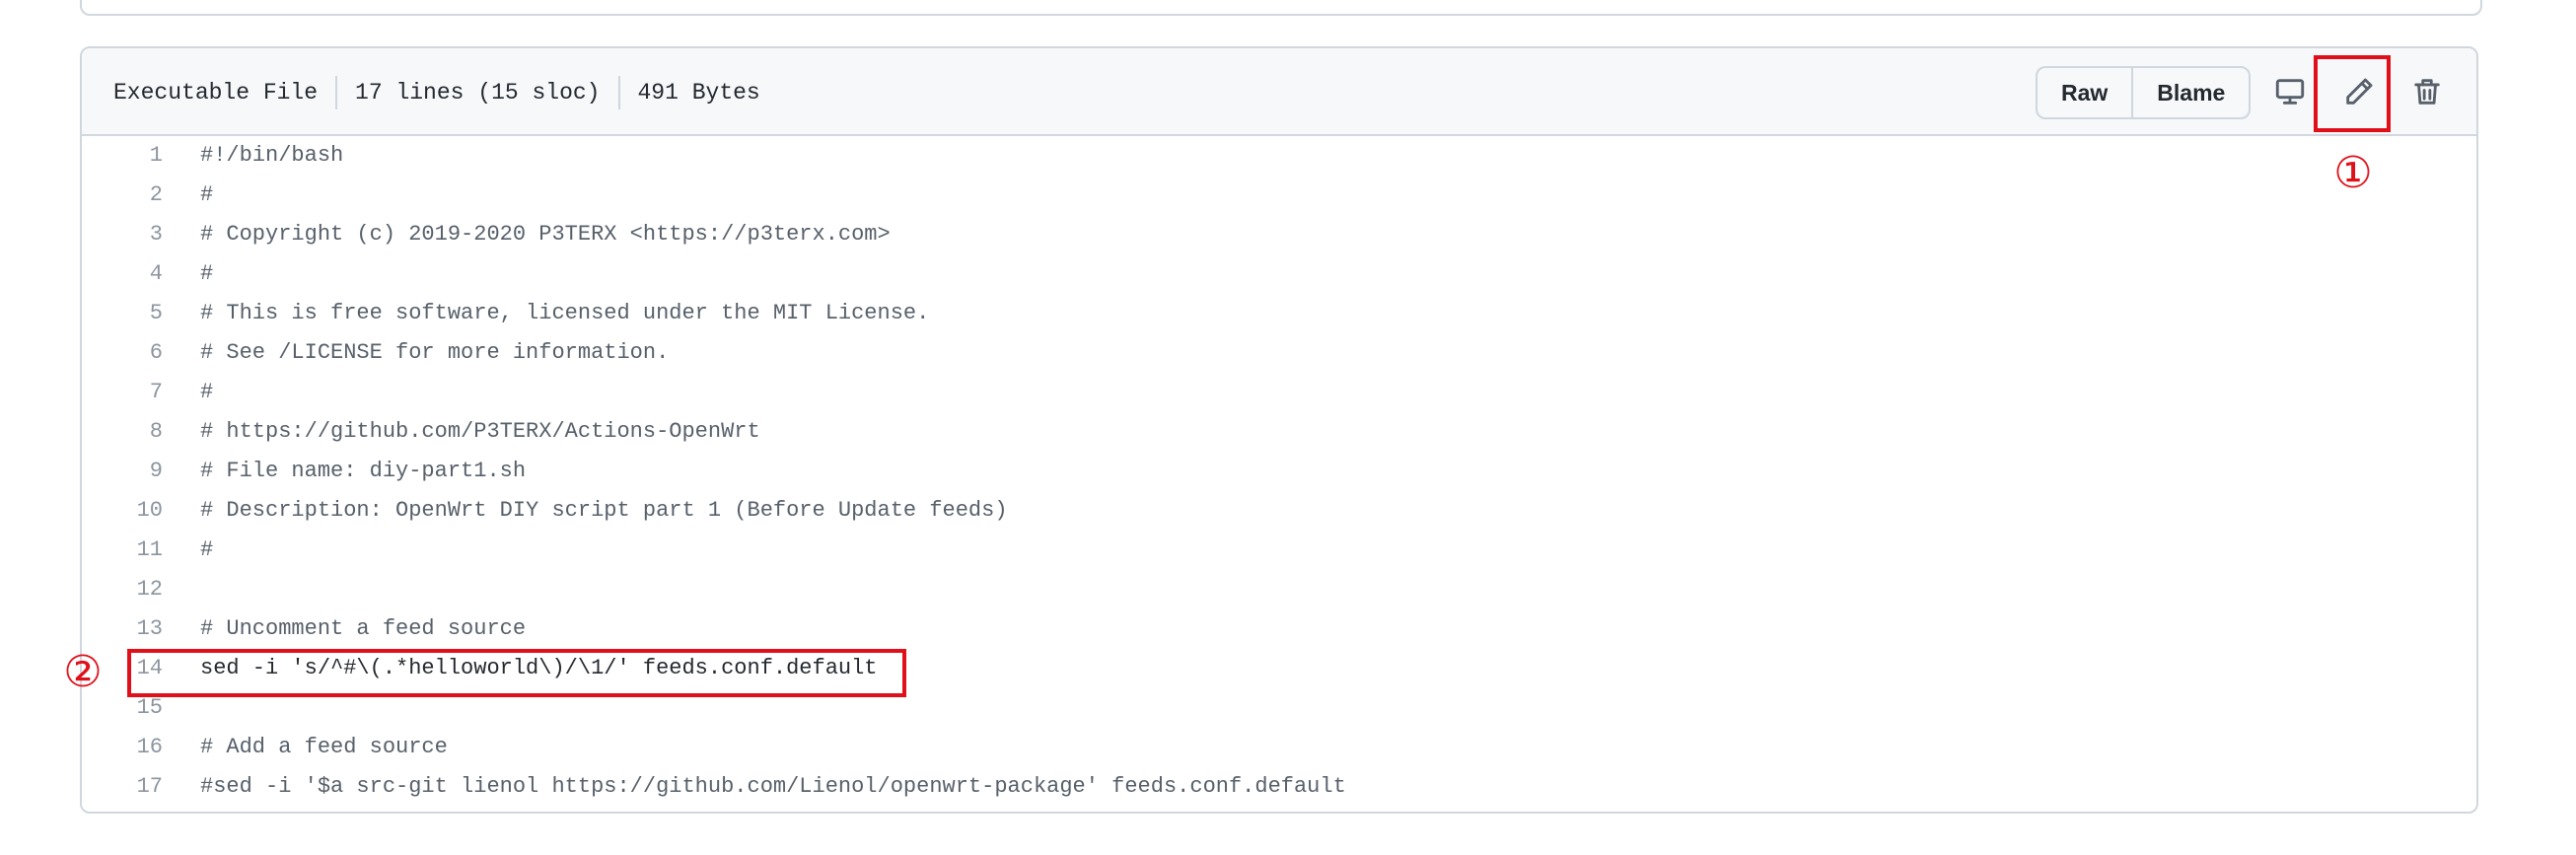 The width and height of the screenshot is (2576, 855). I want to click on code-line: 7 #, so click(1279, 393).